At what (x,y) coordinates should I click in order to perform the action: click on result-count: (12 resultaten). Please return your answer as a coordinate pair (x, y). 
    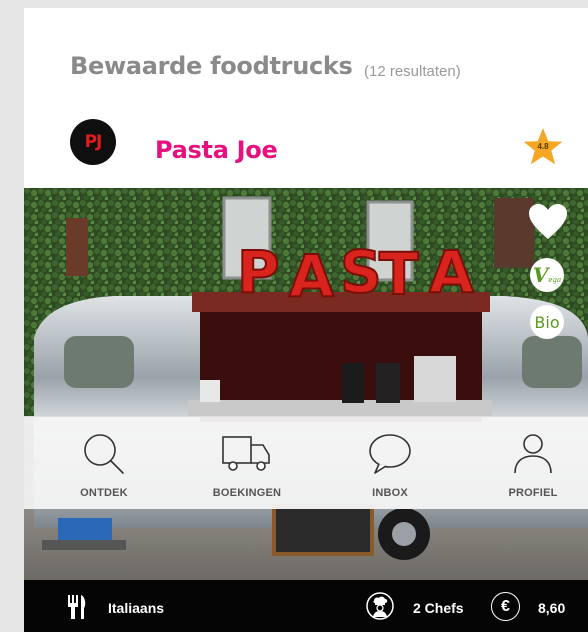
    Looking at the image, I should click on (412, 71).